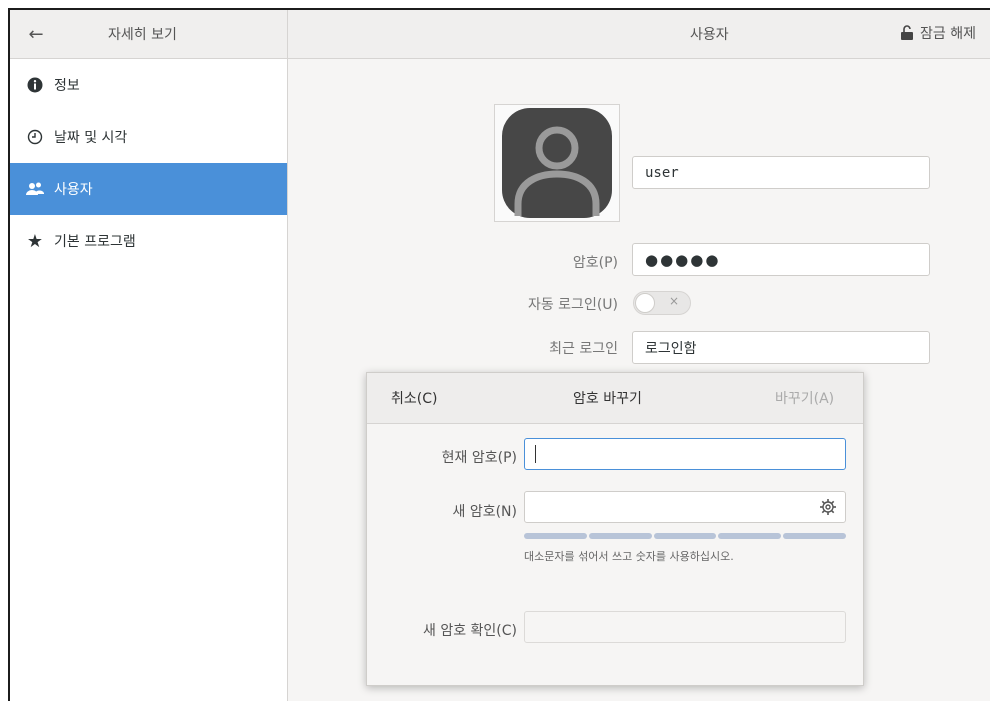  What do you see at coordinates (674, 301) in the screenshot?
I see `switch-off-icon: ×` at bounding box center [674, 301].